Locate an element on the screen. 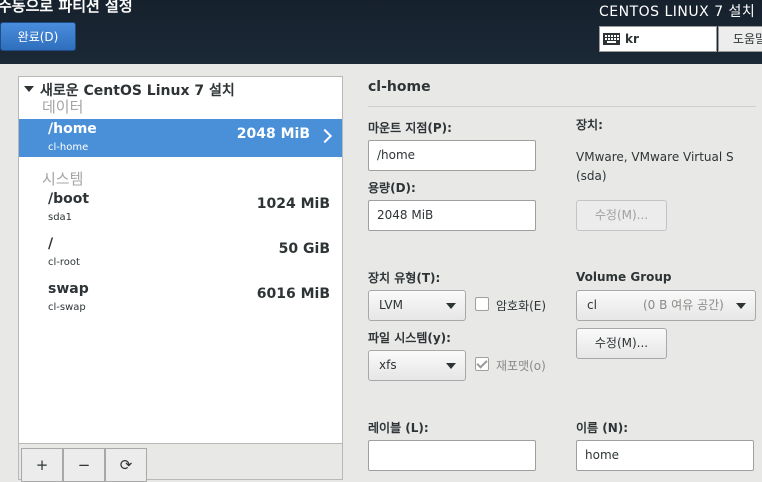 Image resolution: width=762 pixels, height=482 pixels. encrypt-label: 암호화(E) is located at coordinates (521, 306).